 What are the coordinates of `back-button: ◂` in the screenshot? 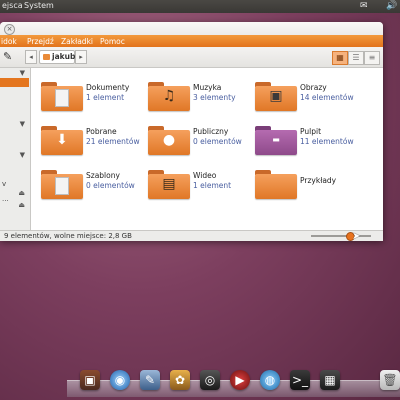 It's located at (31, 57).